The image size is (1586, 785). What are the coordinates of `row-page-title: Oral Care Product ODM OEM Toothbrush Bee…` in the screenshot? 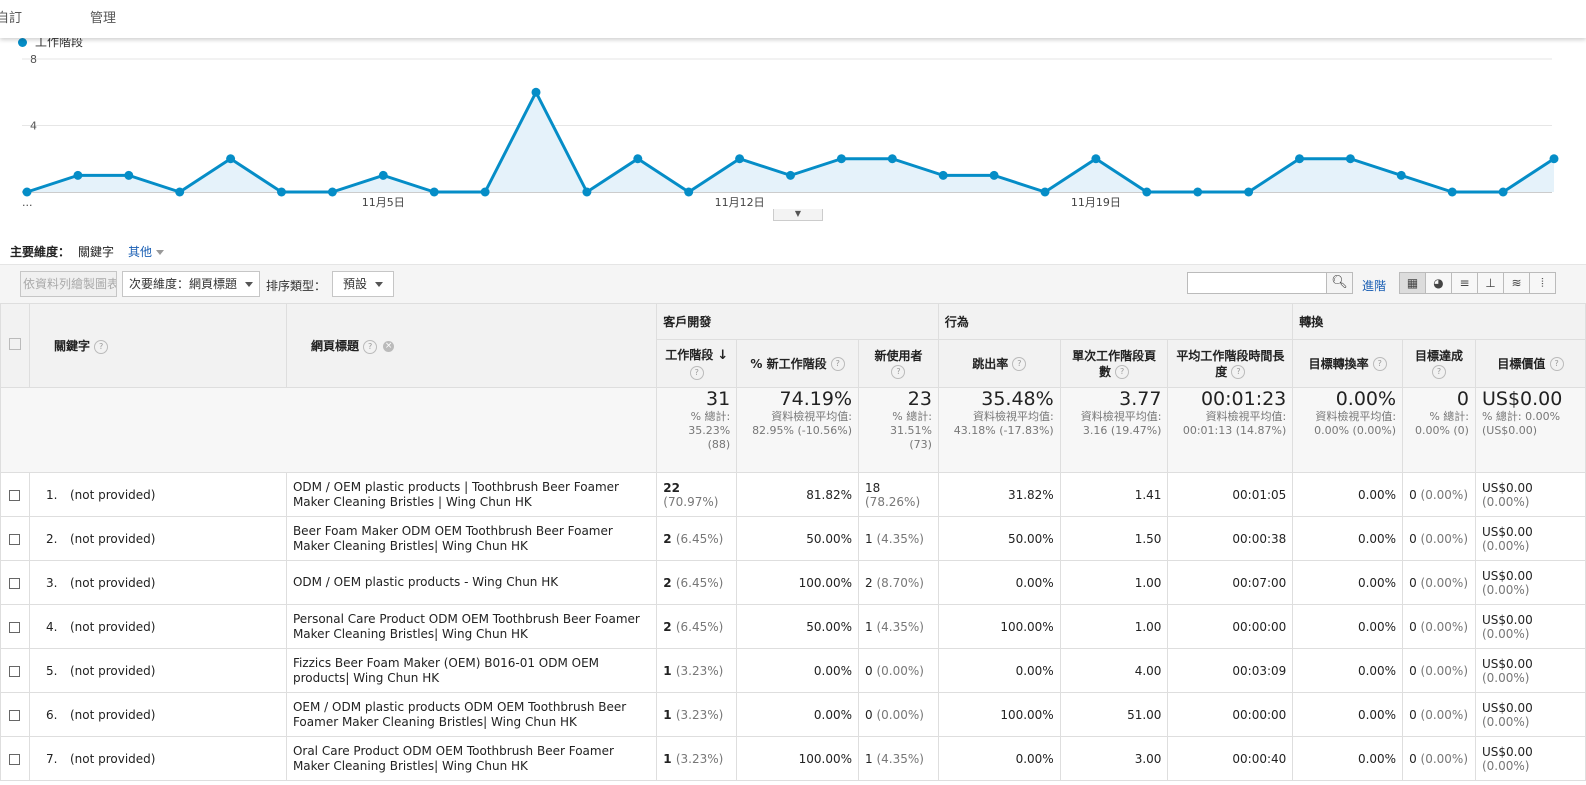 It's located at (471, 758).